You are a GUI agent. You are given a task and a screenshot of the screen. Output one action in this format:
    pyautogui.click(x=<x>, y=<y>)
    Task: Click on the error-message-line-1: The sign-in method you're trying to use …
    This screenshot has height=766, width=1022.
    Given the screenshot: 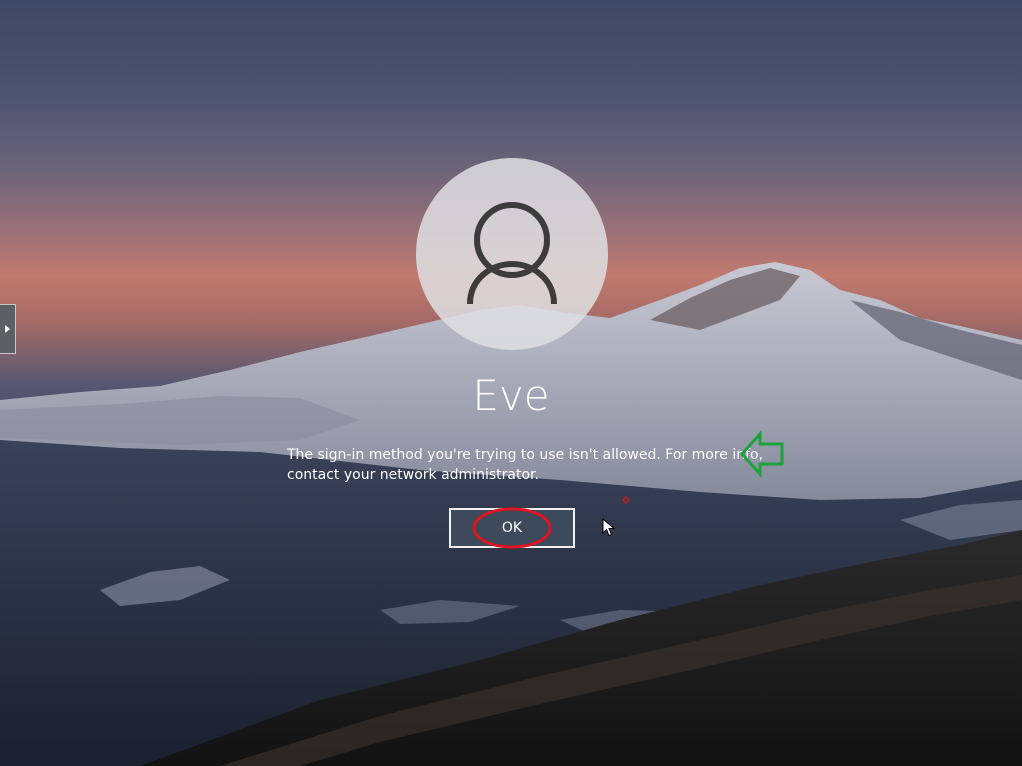 What is the action you would take?
    pyautogui.click(x=525, y=455)
    